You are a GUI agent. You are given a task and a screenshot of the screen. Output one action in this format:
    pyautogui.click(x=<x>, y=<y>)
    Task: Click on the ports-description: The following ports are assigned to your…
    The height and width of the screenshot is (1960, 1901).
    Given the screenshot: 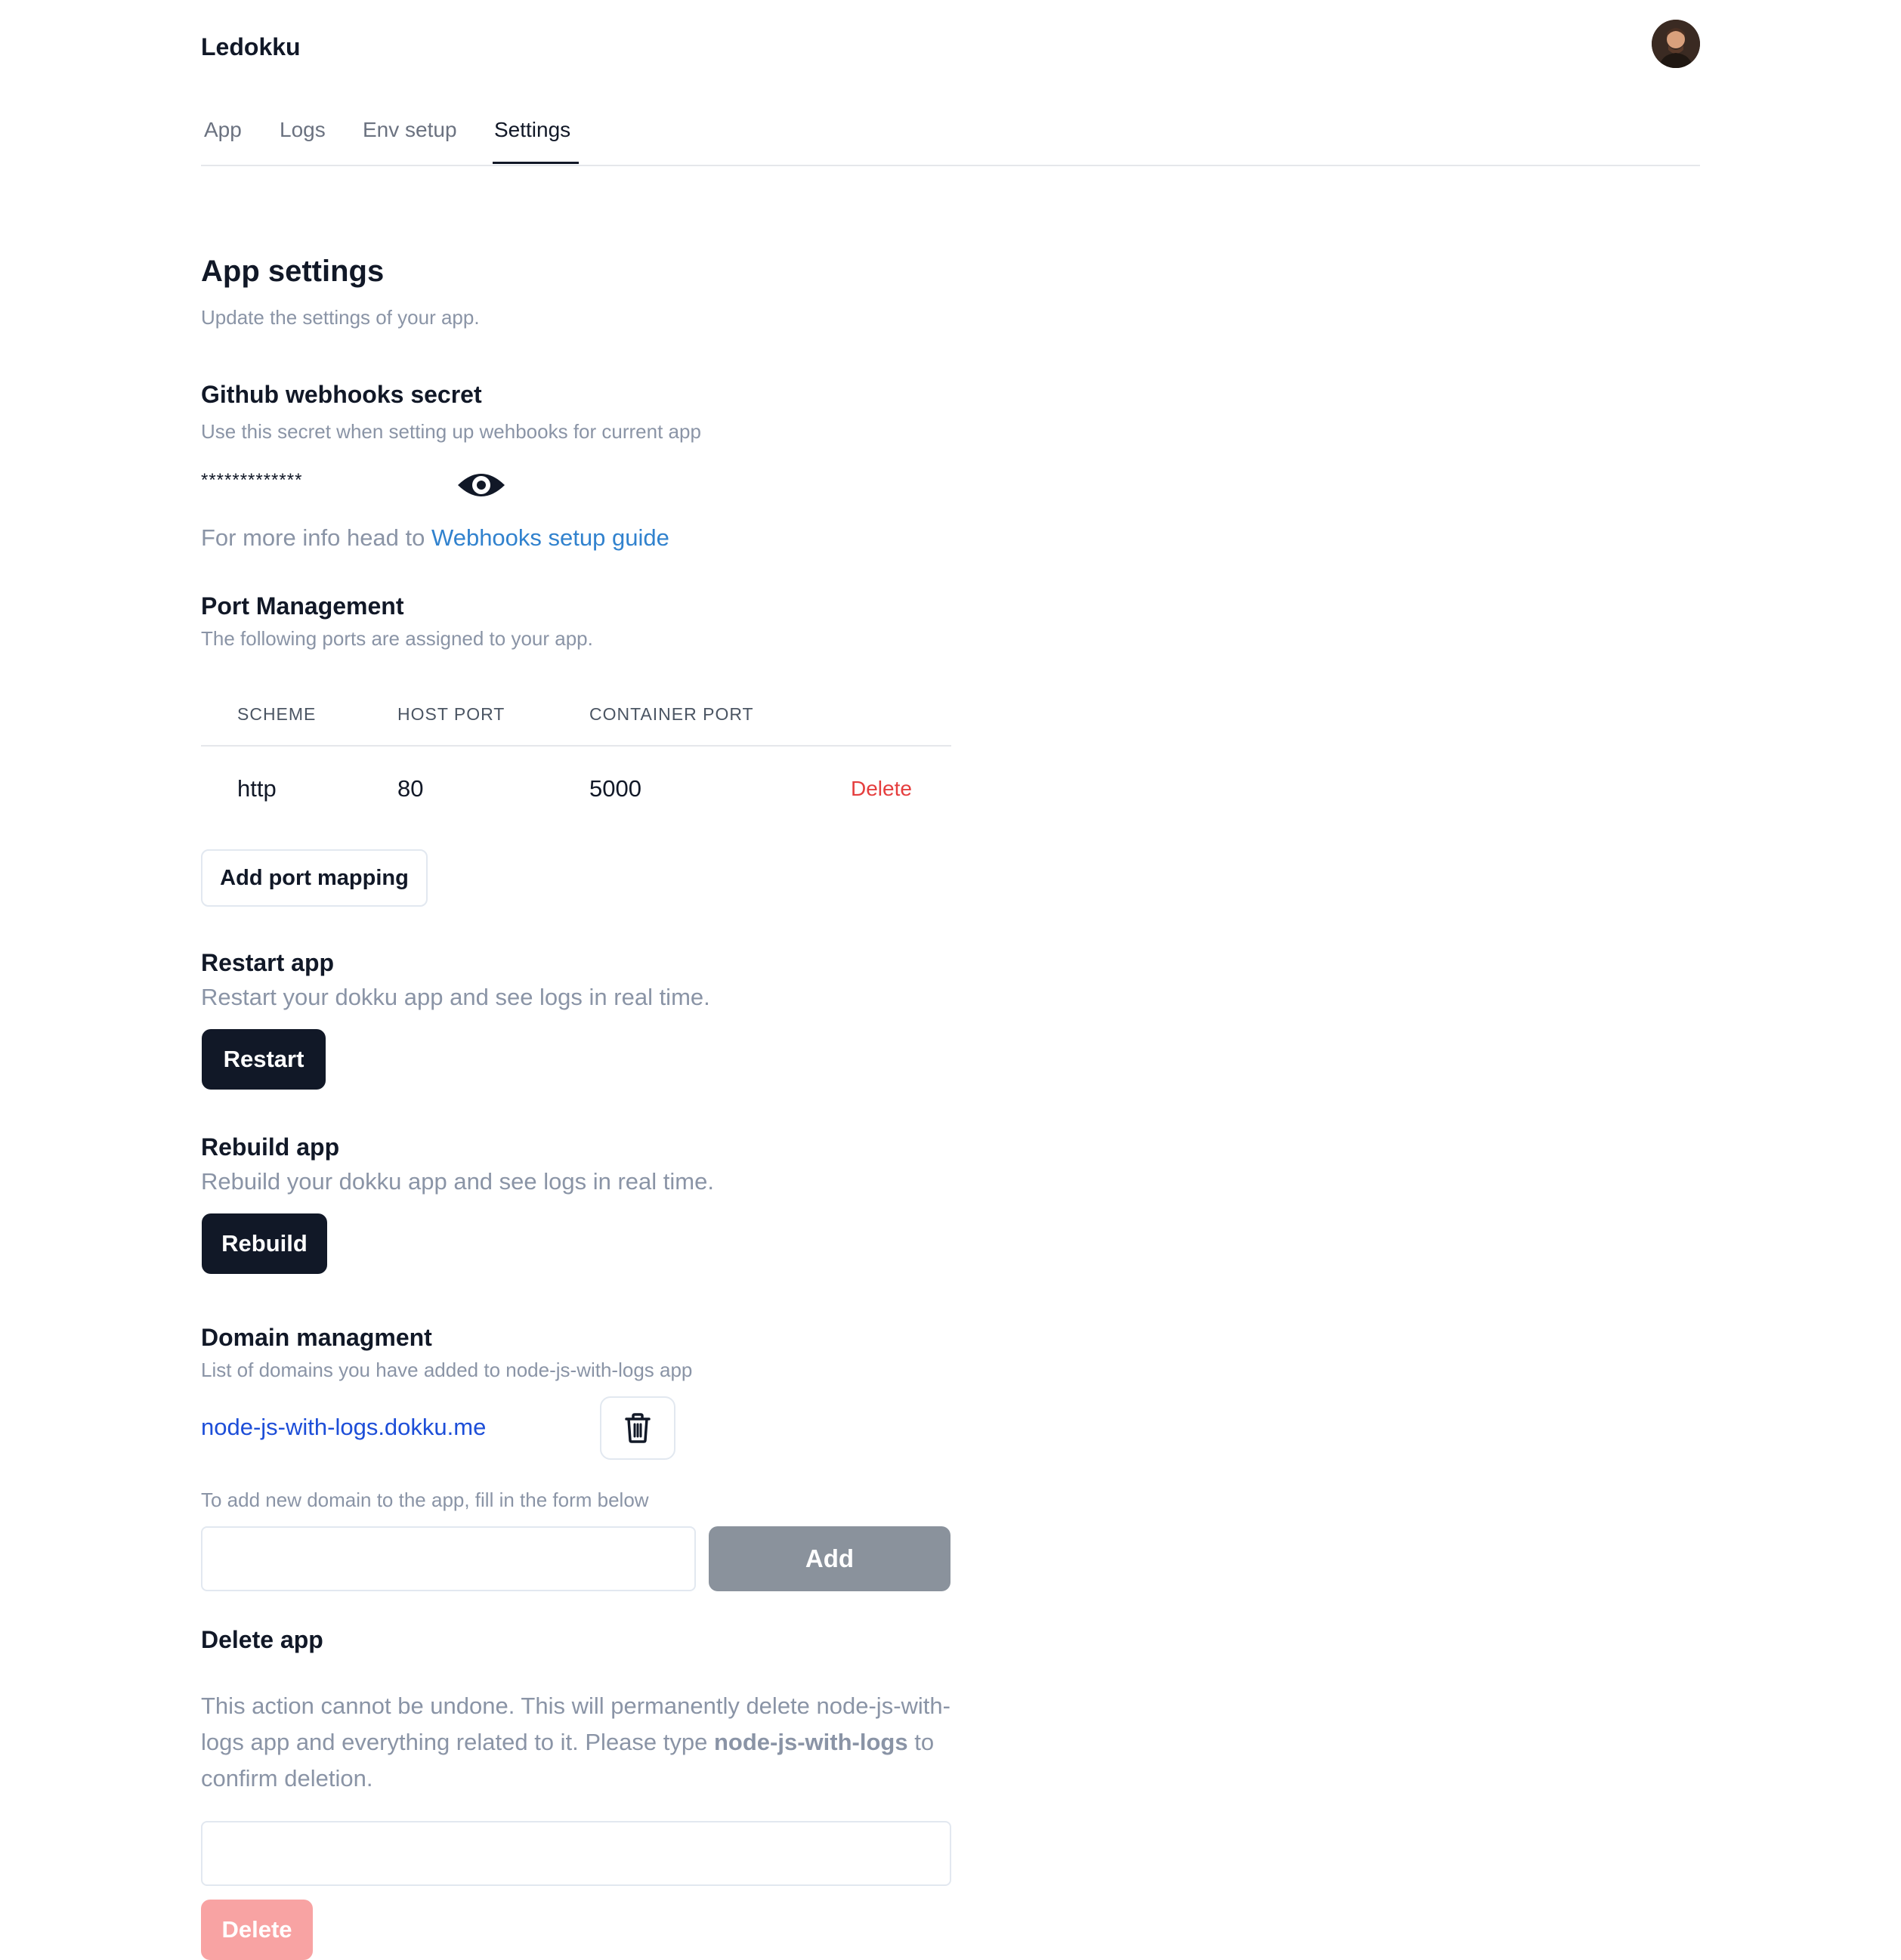 What is the action you would take?
    pyautogui.click(x=397, y=638)
    